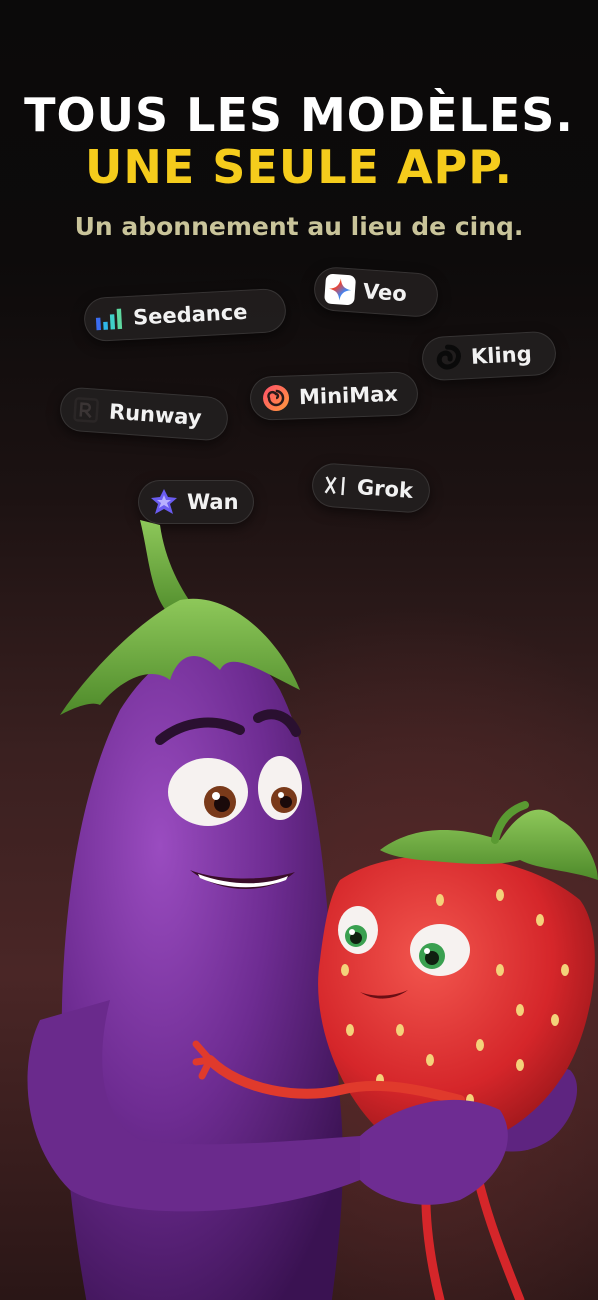 The height and width of the screenshot is (1300, 598). What do you see at coordinates (299, 115) in the screenshot?
I see `headline-line-1: TOUS LES MODÈLES.` at bounding box center [299, 115].